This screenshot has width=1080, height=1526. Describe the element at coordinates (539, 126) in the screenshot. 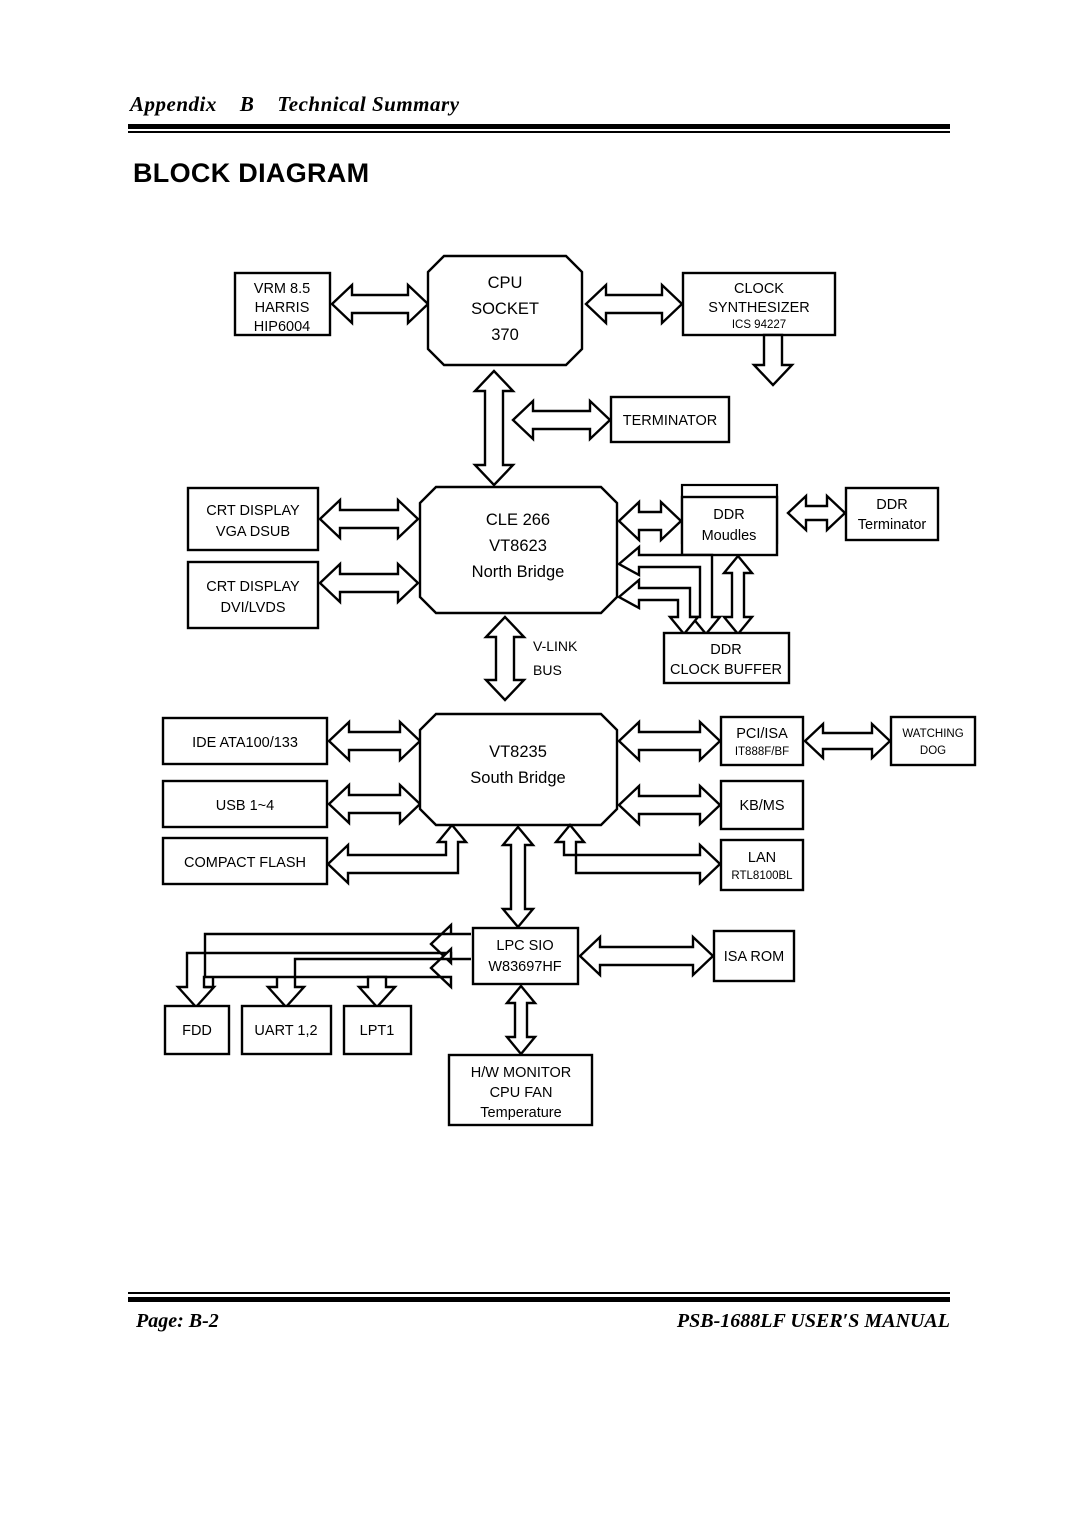

I see `header-rule-thick` at that location.